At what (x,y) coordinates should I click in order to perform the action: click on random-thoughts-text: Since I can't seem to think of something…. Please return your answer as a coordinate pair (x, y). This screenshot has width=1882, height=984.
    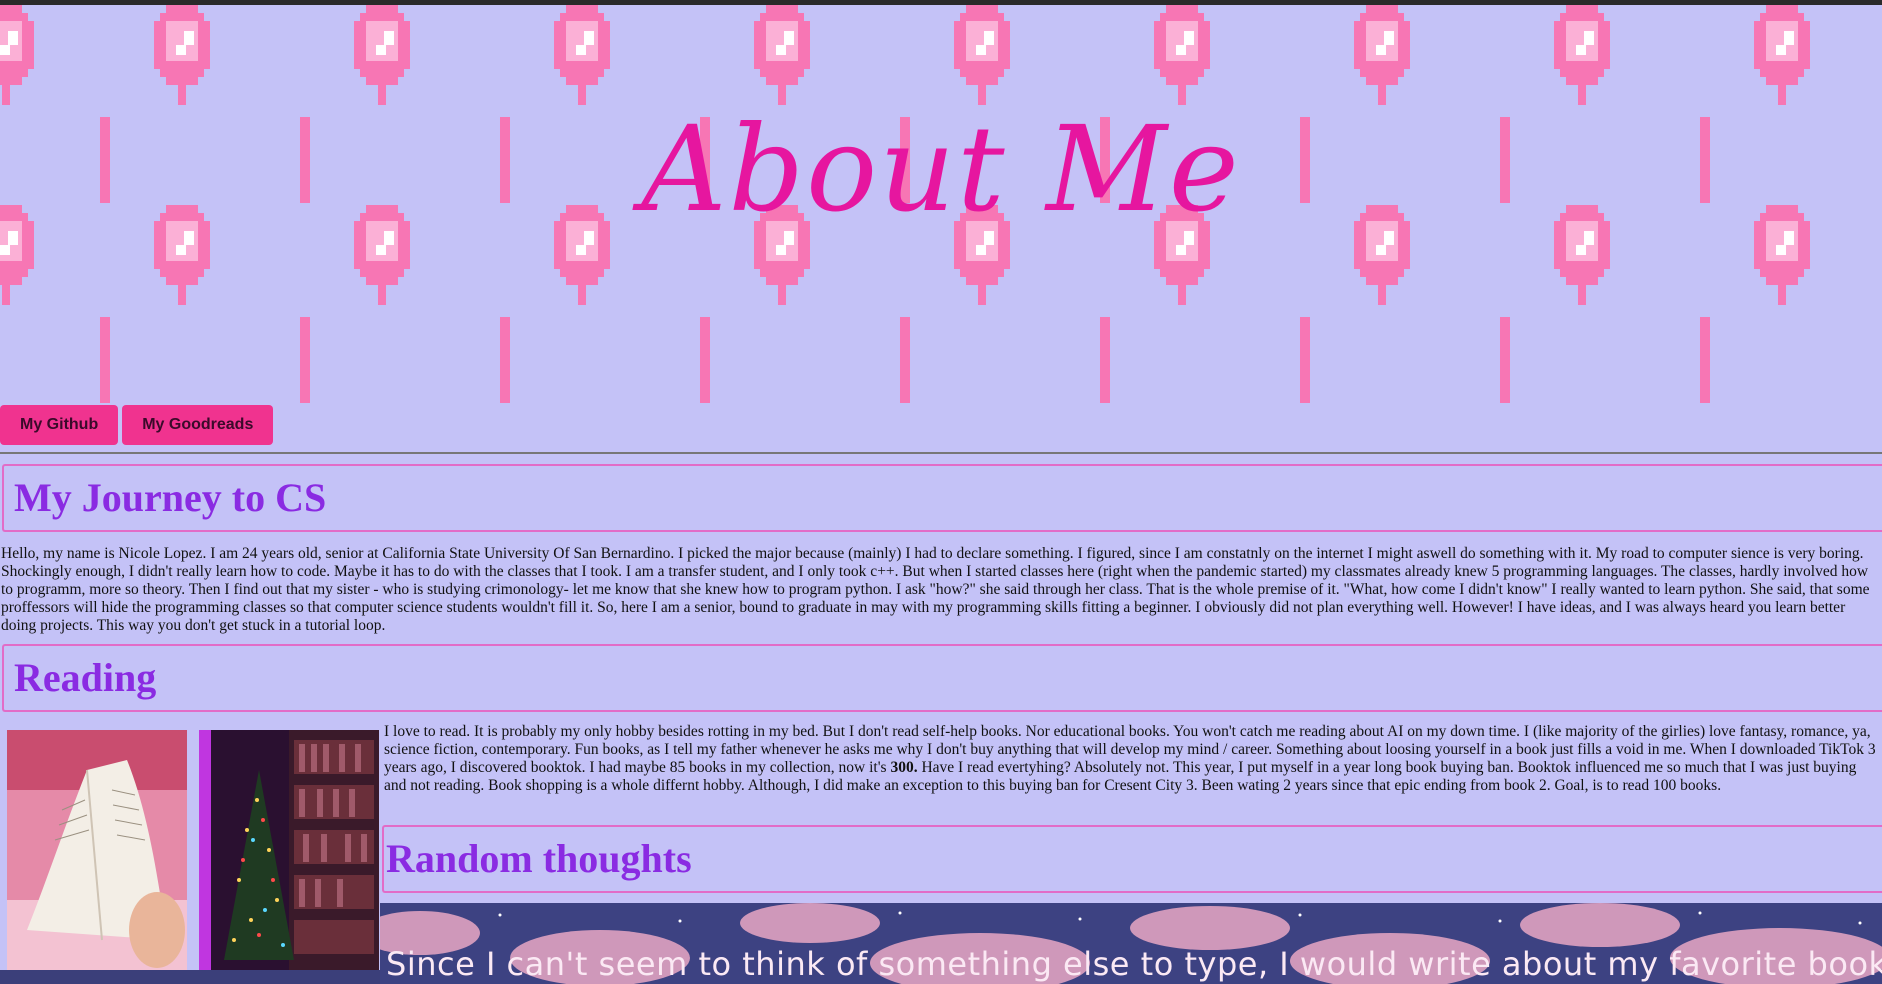
    Looking at the image, I should click on (1134, 964).